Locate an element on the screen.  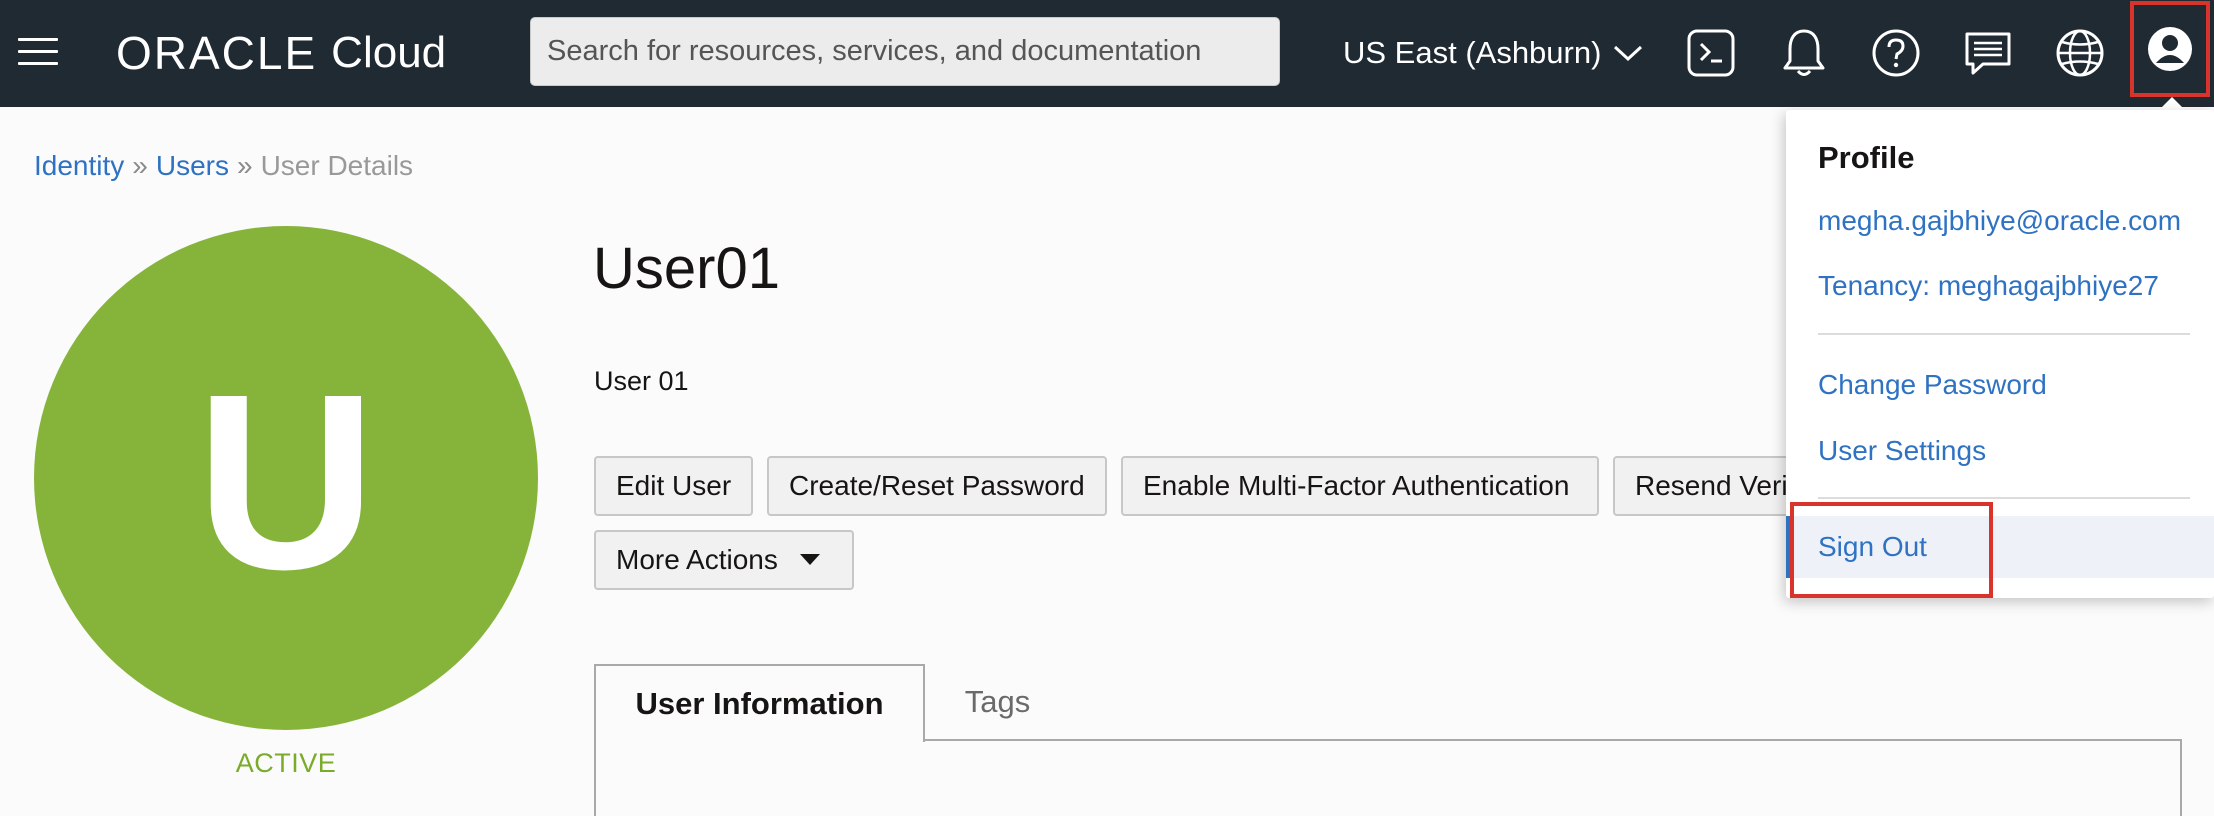
breadcrumb-identity: Identity is located at coordinates (79, 165).